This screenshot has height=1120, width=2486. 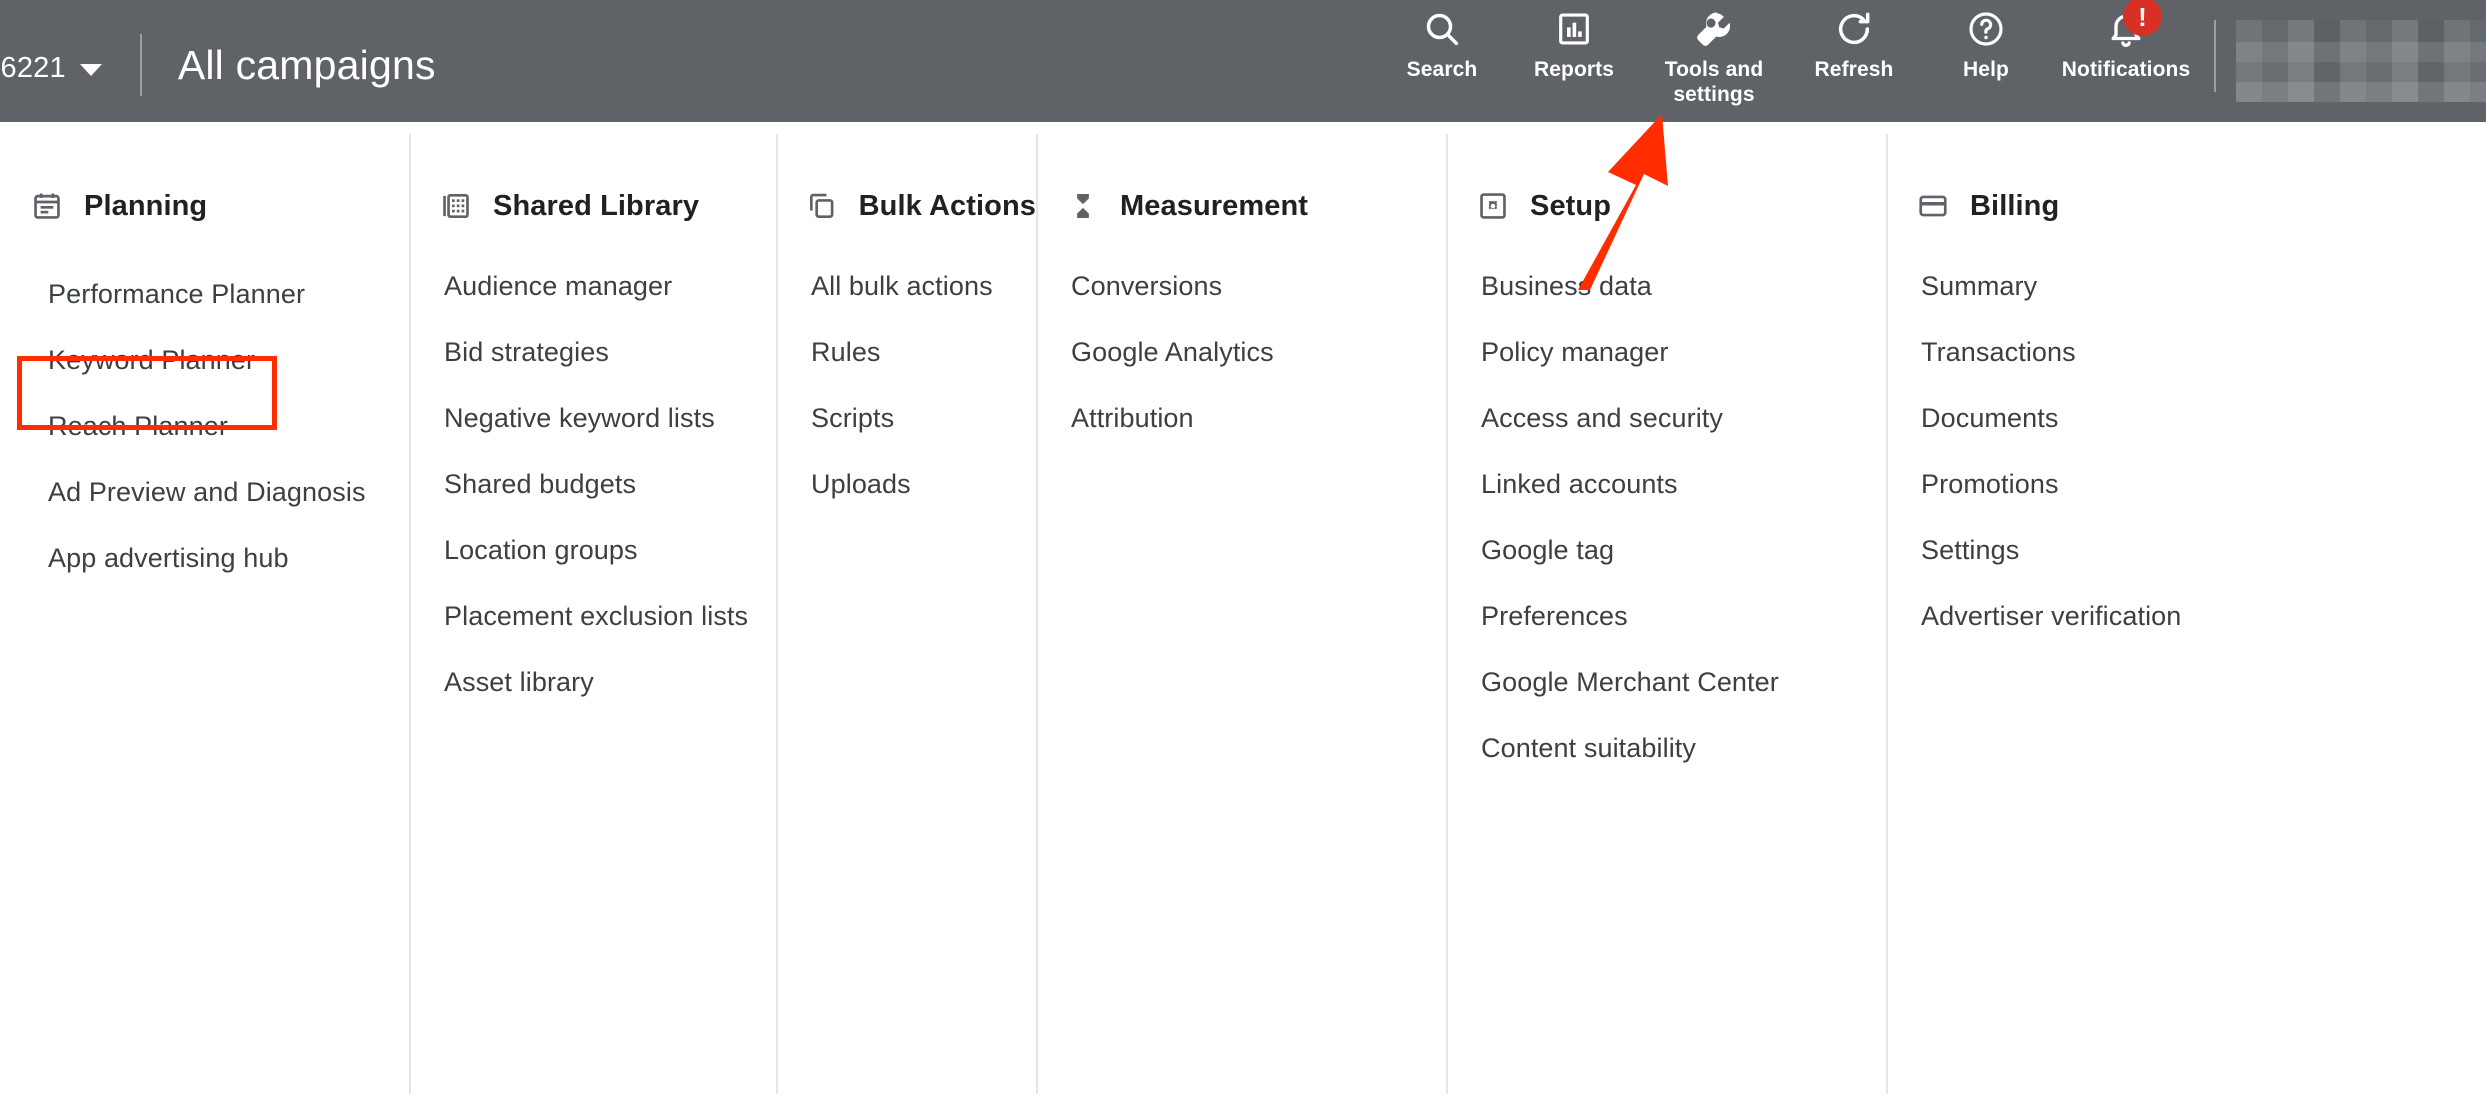 I want to click on column-title-bulk-actions: Bulk Actions, so click(x=947, y=205).